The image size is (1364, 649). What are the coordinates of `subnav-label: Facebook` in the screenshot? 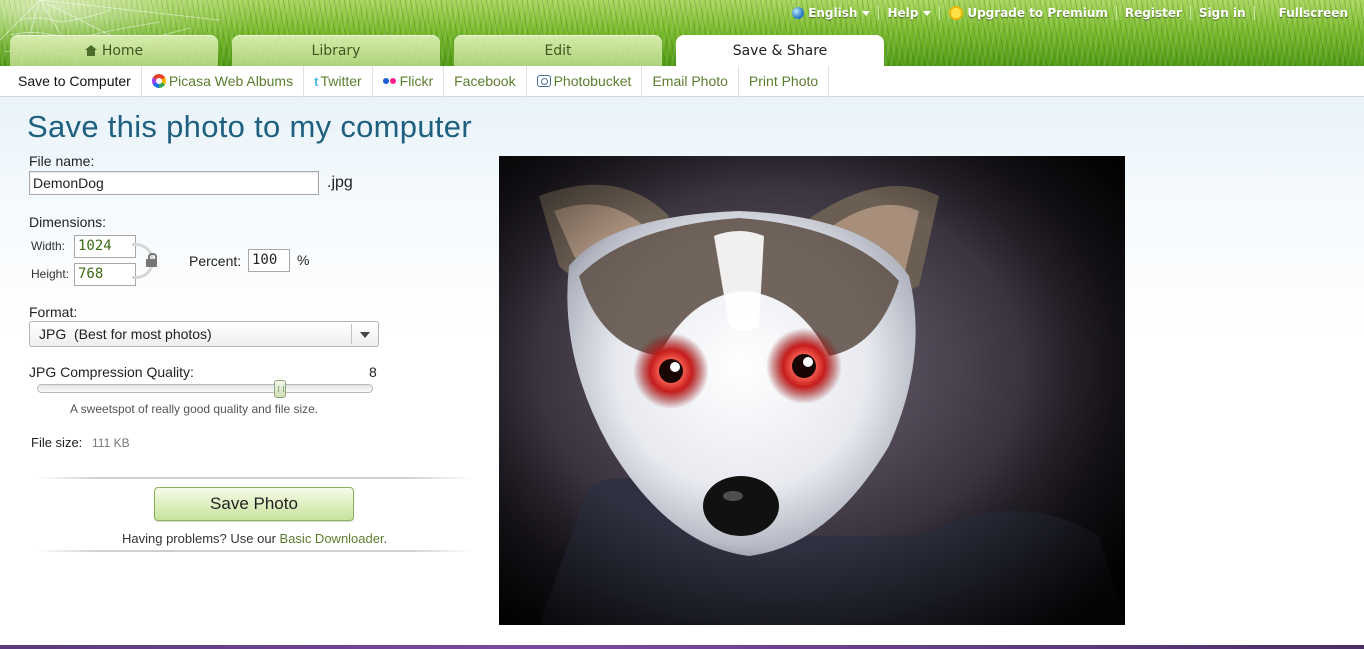 It's located at (485, 81).